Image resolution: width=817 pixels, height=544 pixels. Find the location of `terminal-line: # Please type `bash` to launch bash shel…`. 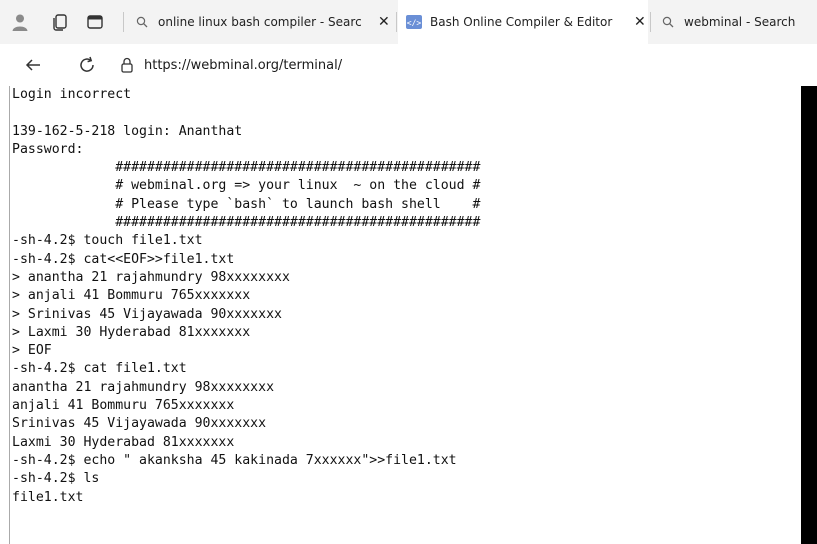

terminal-line: # Please type `bash` to launch bash shel… is located at coordinates (246, 204).